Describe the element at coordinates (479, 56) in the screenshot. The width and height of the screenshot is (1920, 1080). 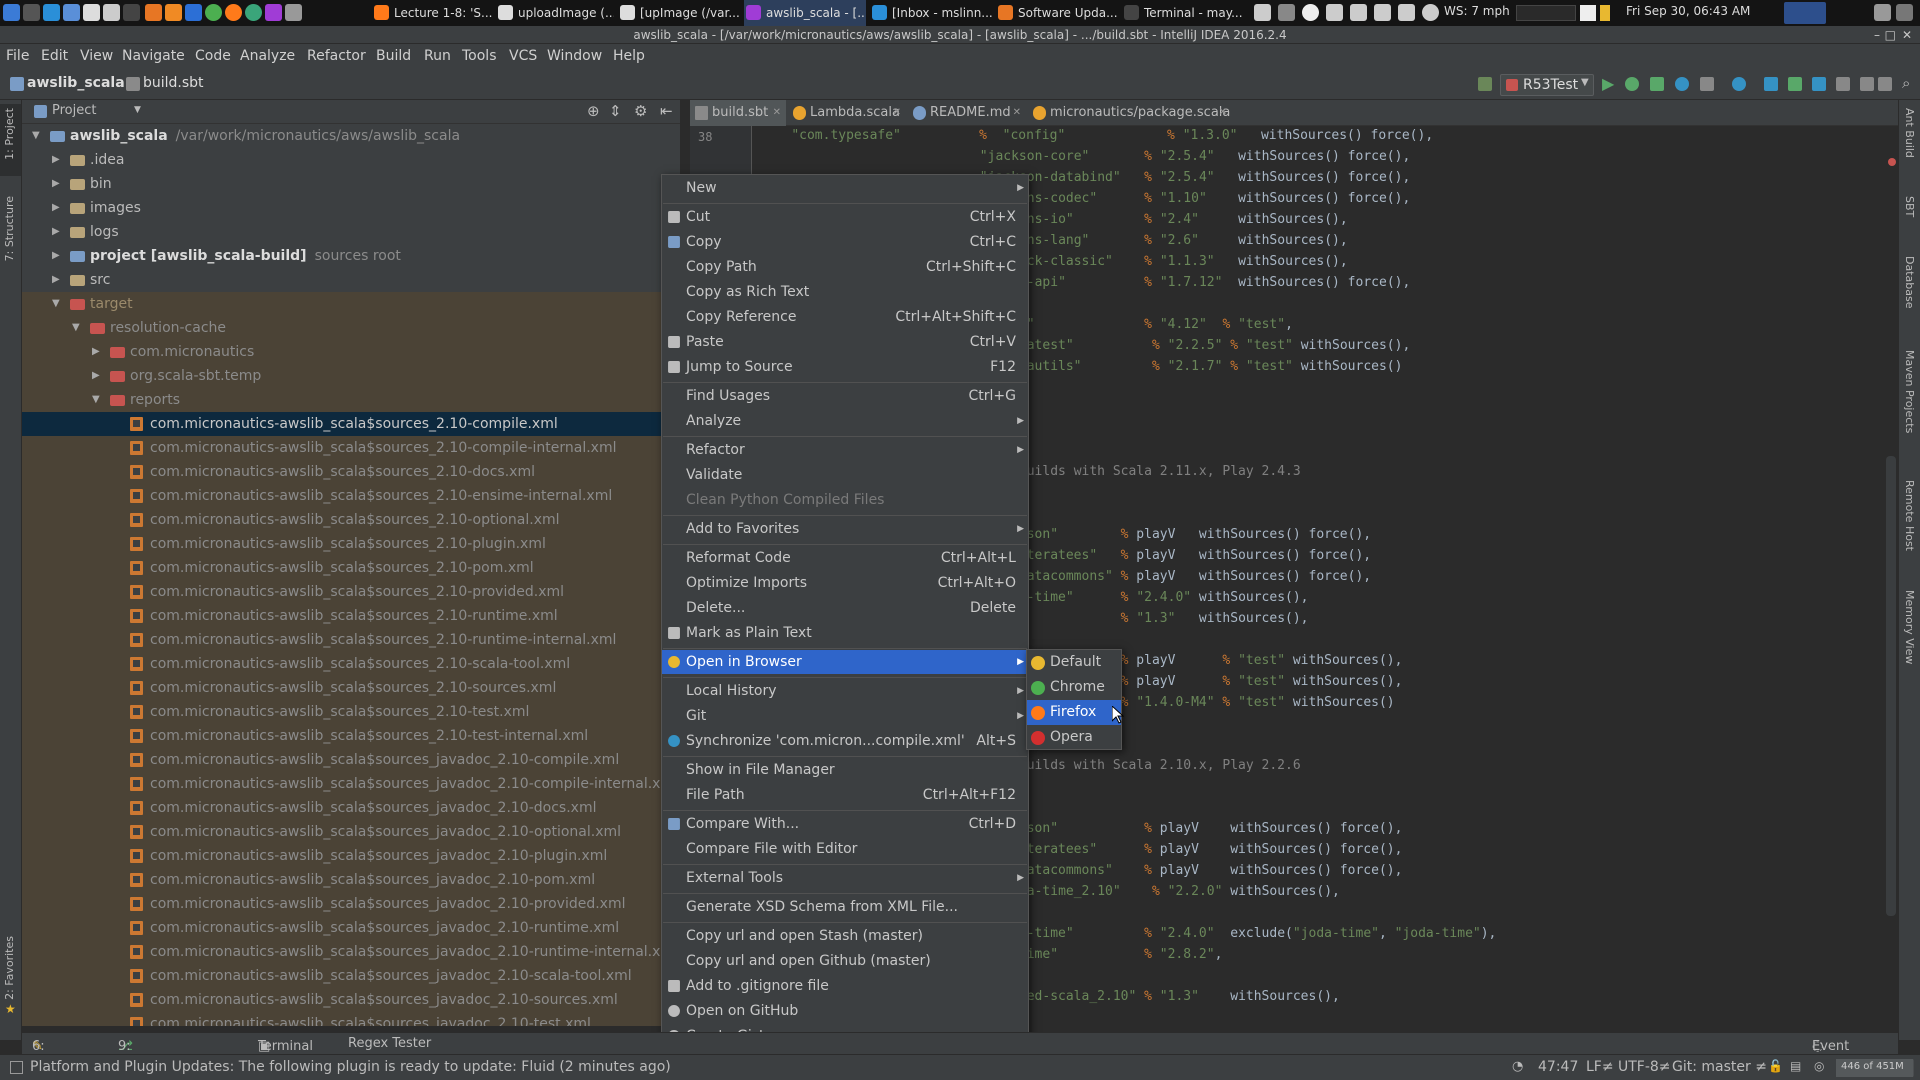
I see `menu-tools: Tools` at that location.